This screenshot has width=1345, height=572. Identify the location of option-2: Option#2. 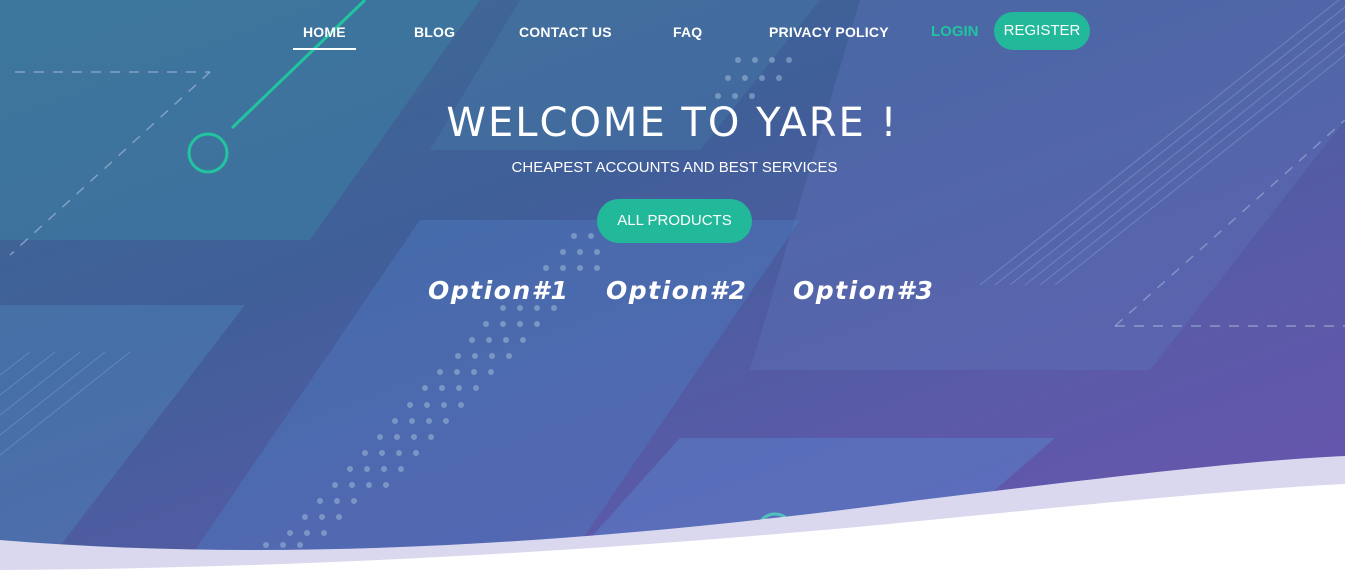
(676, 290).